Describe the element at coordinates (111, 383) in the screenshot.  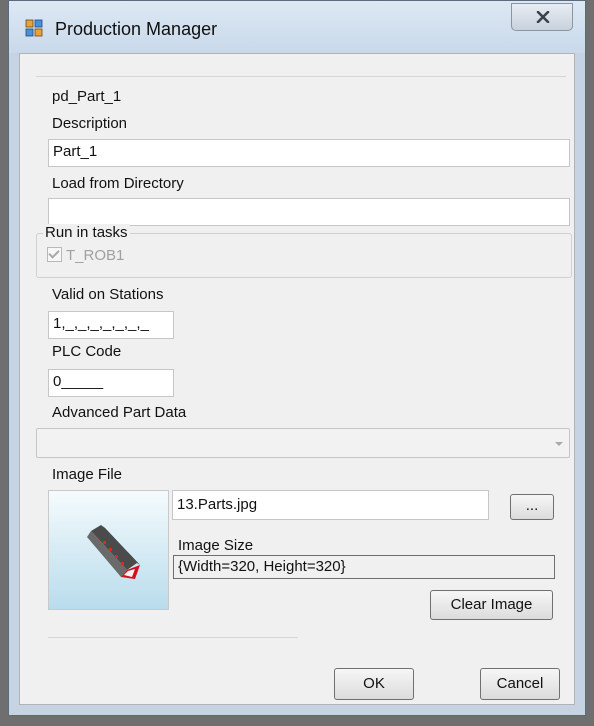
I see `plc-code-field: 0_____` at that location.